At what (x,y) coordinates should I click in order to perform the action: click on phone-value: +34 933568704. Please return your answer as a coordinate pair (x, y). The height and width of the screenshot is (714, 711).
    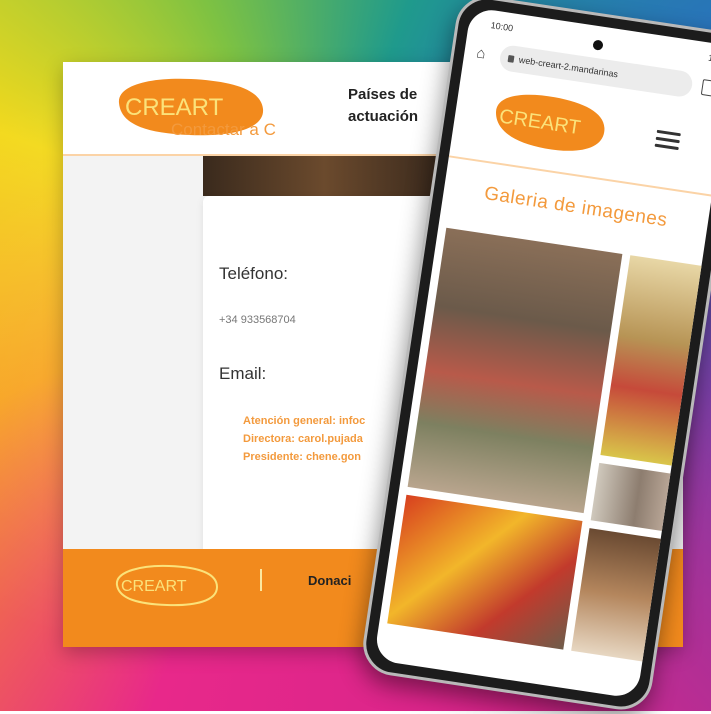
    Looking at the image, I should click on (257, 320).